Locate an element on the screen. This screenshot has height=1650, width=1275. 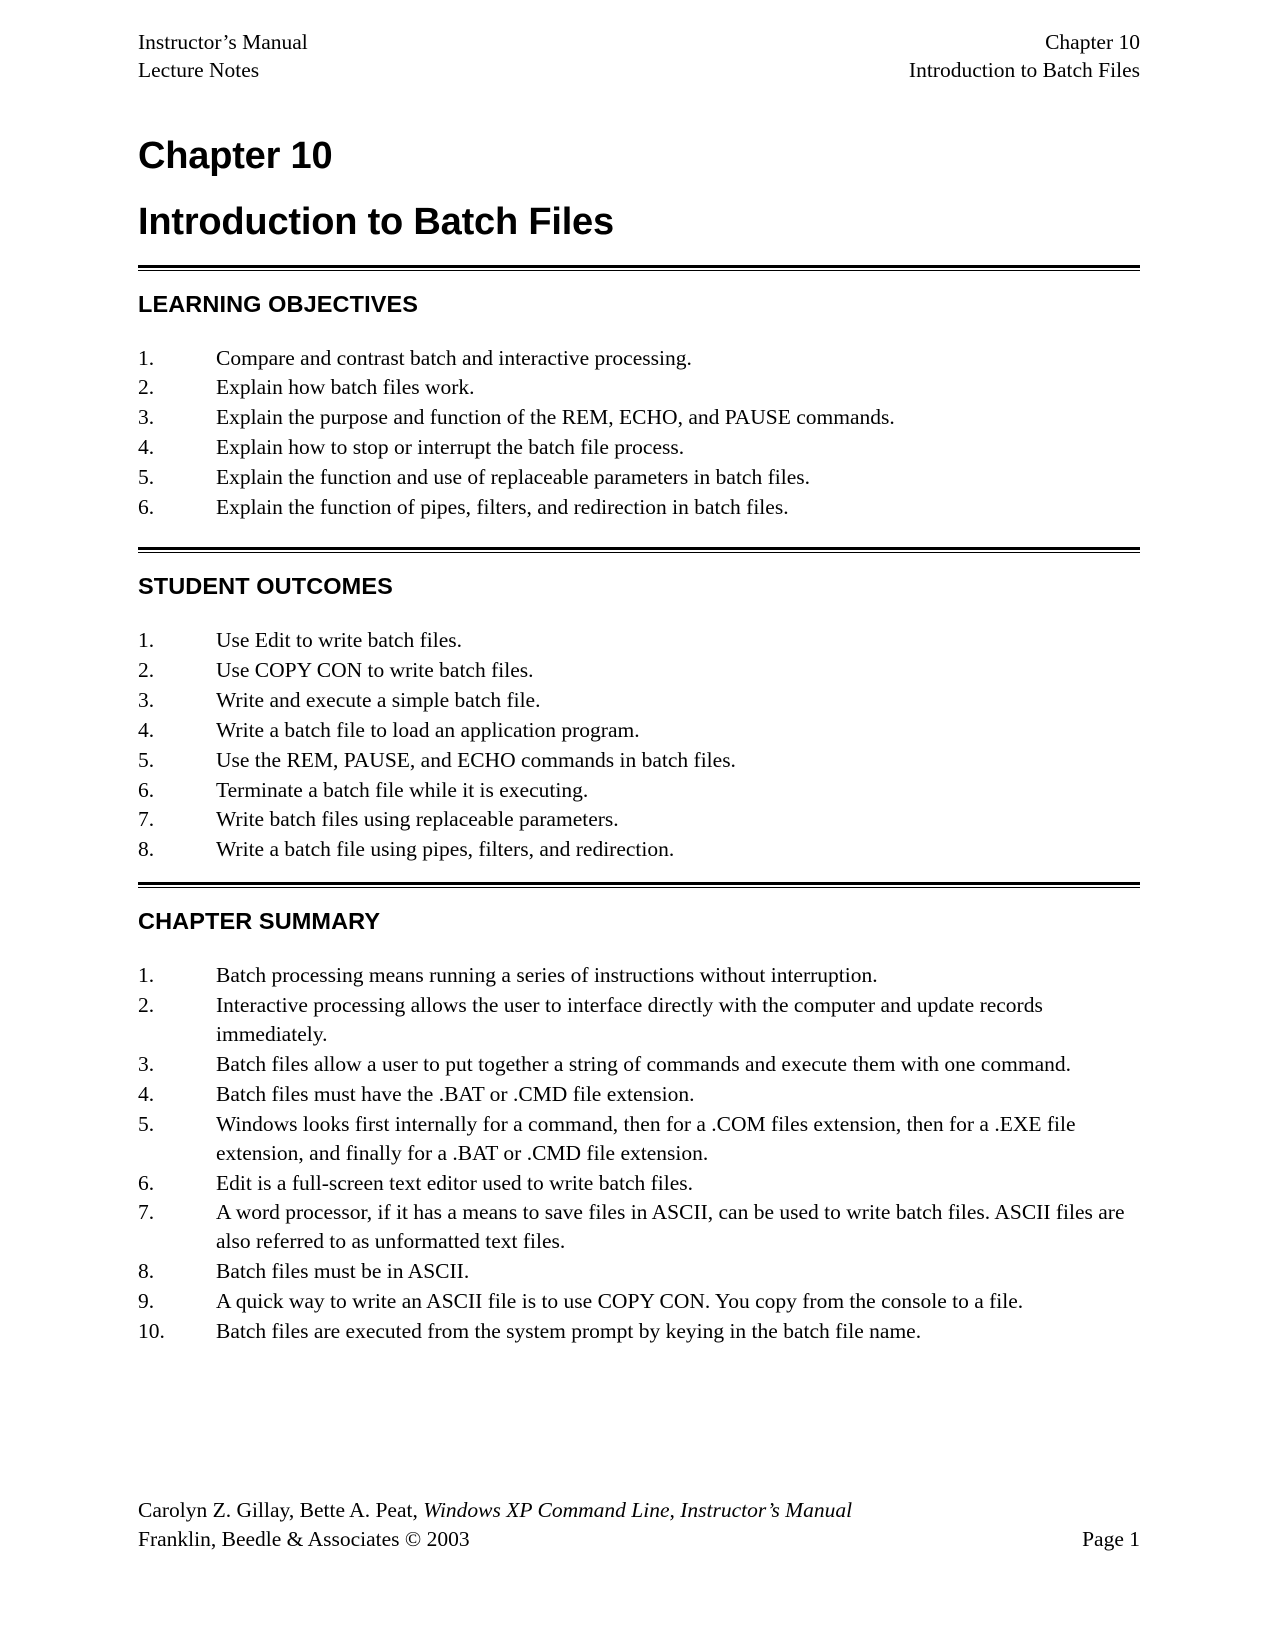
running-head-left: Instructor’s Manual Lecture Notes is located at coordinates (223, 56).